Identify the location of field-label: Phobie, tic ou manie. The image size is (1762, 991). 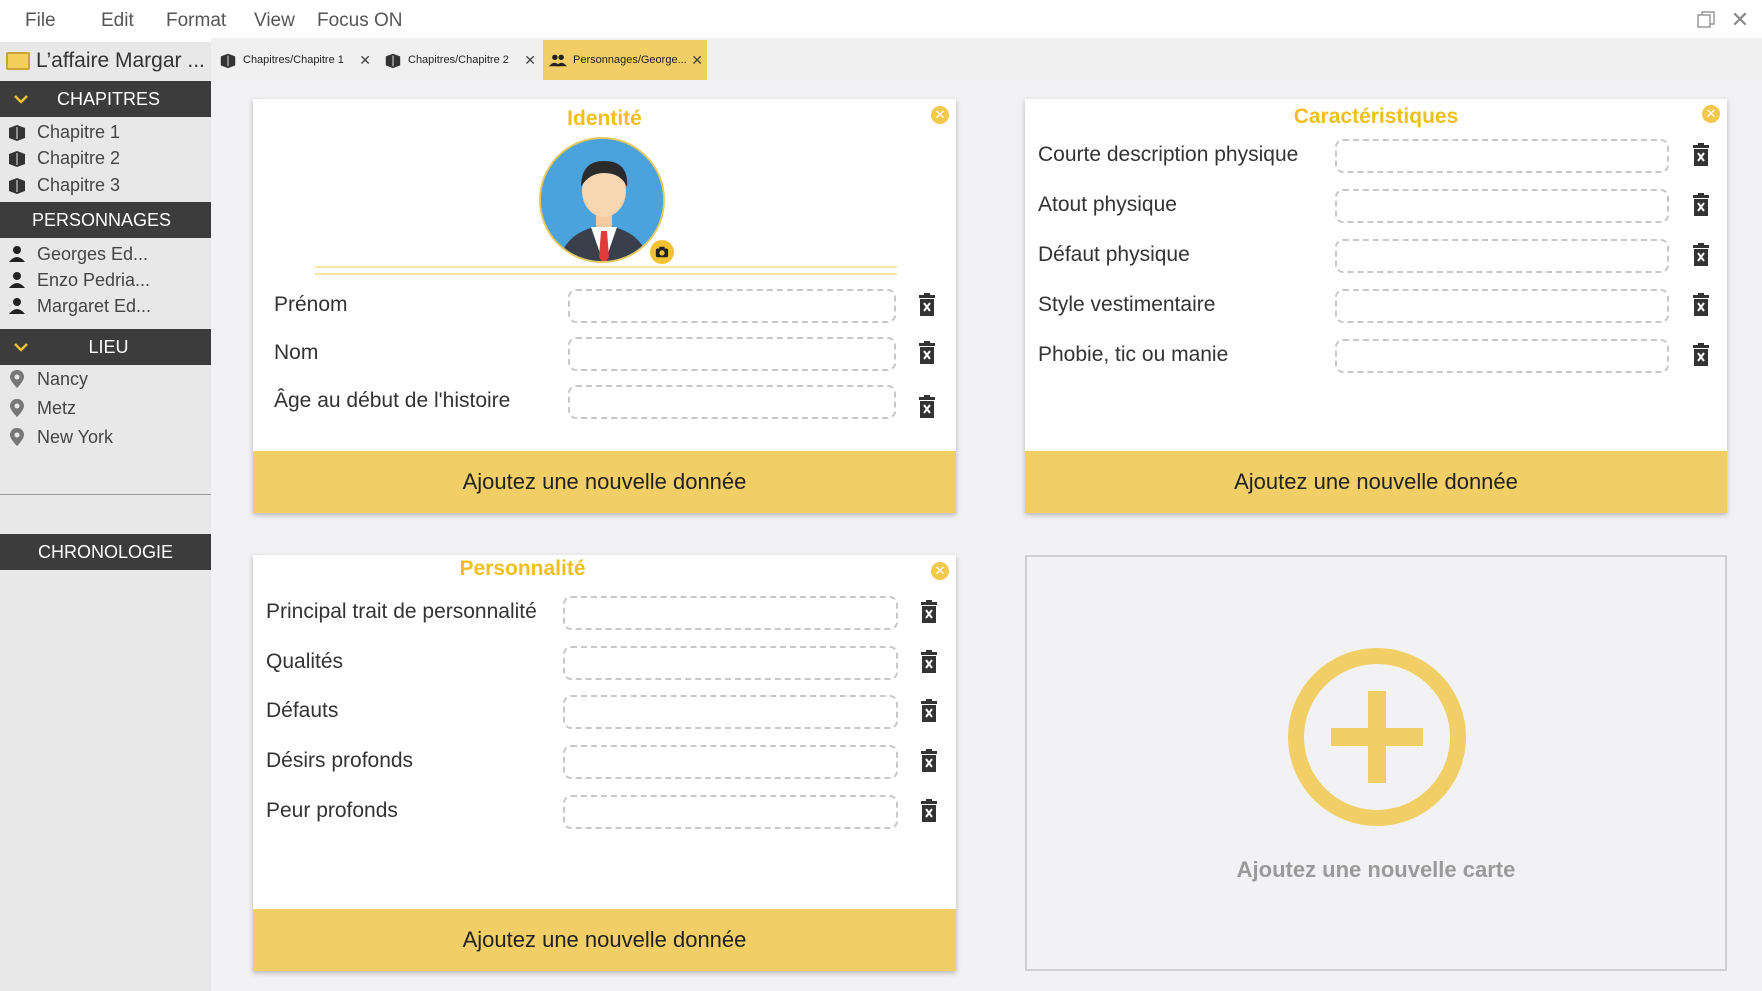
(1133, 354).